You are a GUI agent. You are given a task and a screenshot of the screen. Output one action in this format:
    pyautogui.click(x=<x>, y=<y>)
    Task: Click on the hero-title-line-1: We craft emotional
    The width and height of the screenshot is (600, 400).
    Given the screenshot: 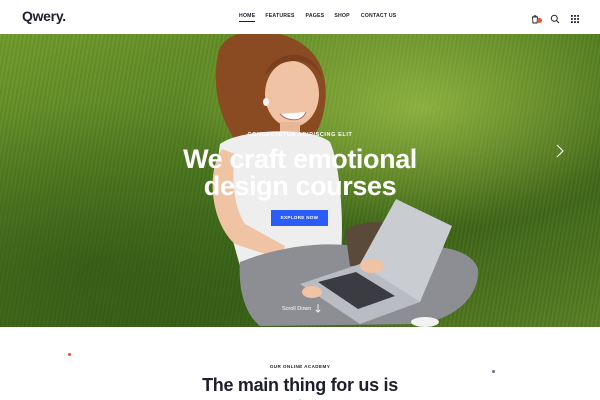 What is the action you would take?
    pyautogui.click(x=300, y=159)
    